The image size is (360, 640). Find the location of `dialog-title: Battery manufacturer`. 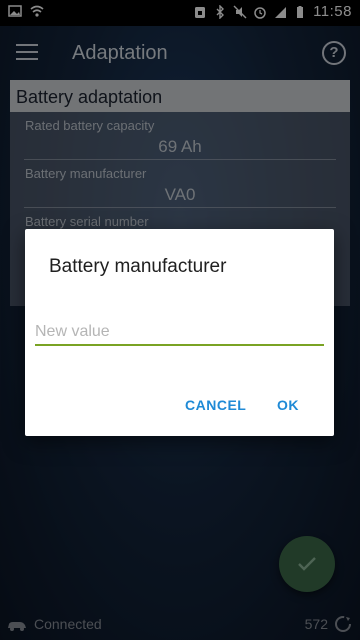

dialog-title: Battery manufacturer is located at coordinates (138, 266).